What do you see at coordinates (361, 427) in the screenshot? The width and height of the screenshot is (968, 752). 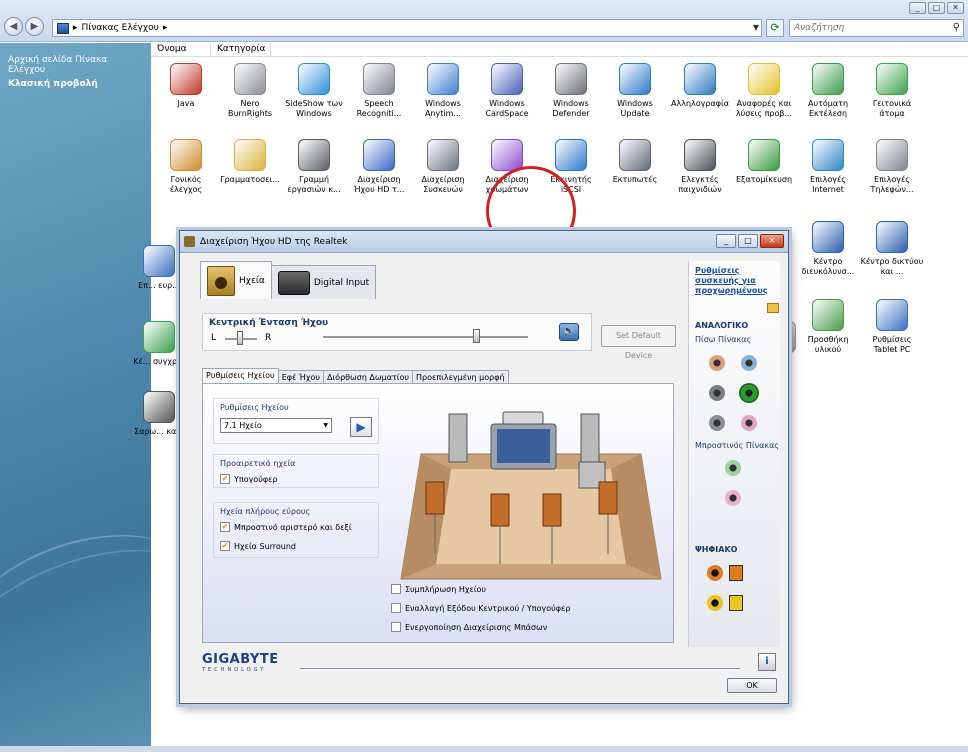 I see `play-test-button: ▶` at bounding box center [361, 427].